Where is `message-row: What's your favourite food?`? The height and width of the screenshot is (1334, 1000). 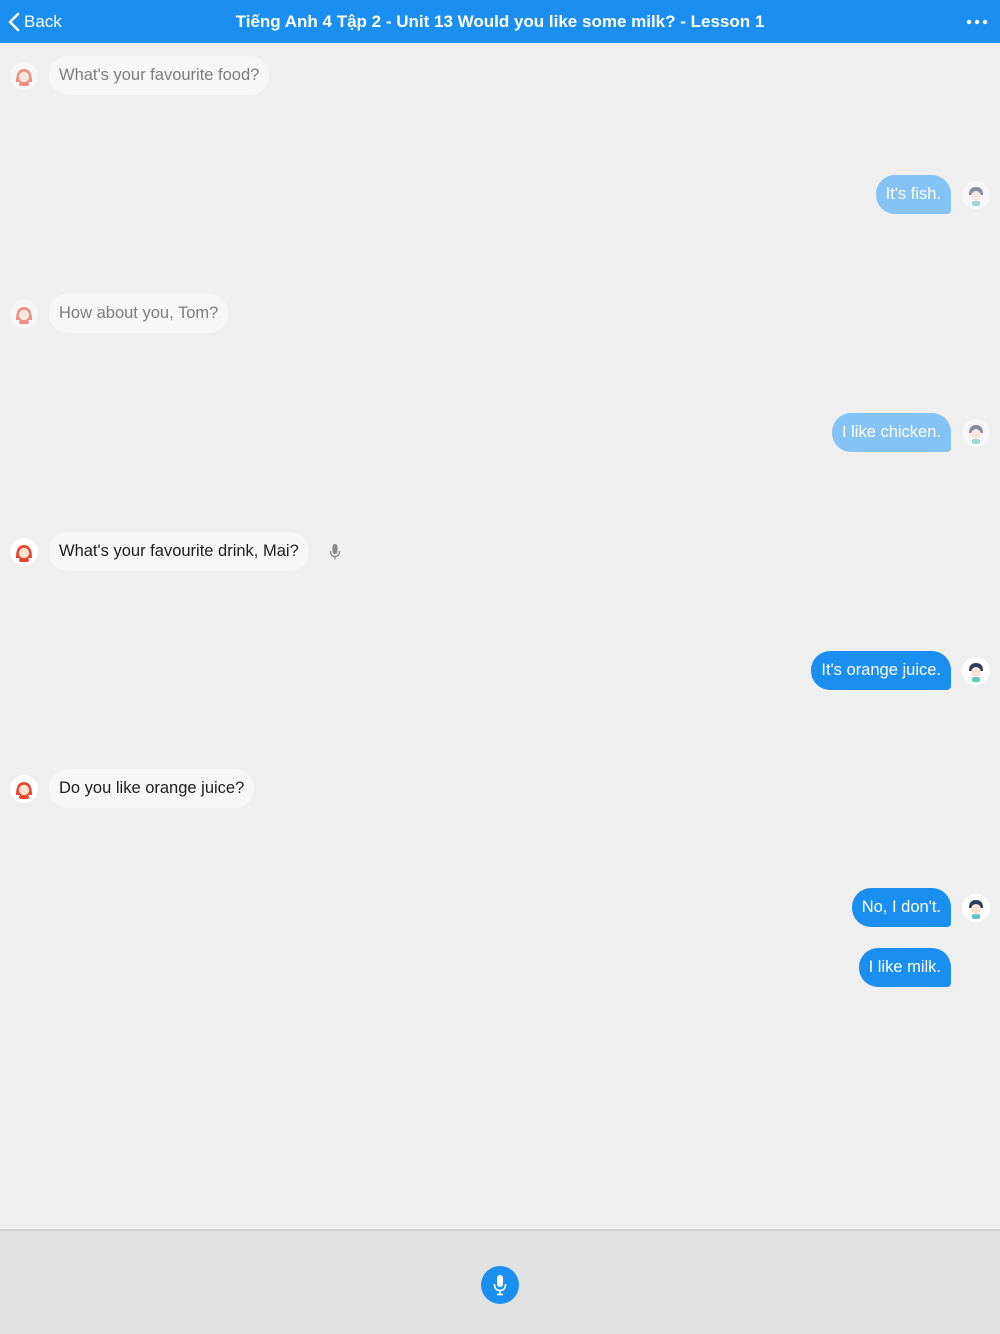 message-row: What's your favourite food? is located at coordinates (500, 76).